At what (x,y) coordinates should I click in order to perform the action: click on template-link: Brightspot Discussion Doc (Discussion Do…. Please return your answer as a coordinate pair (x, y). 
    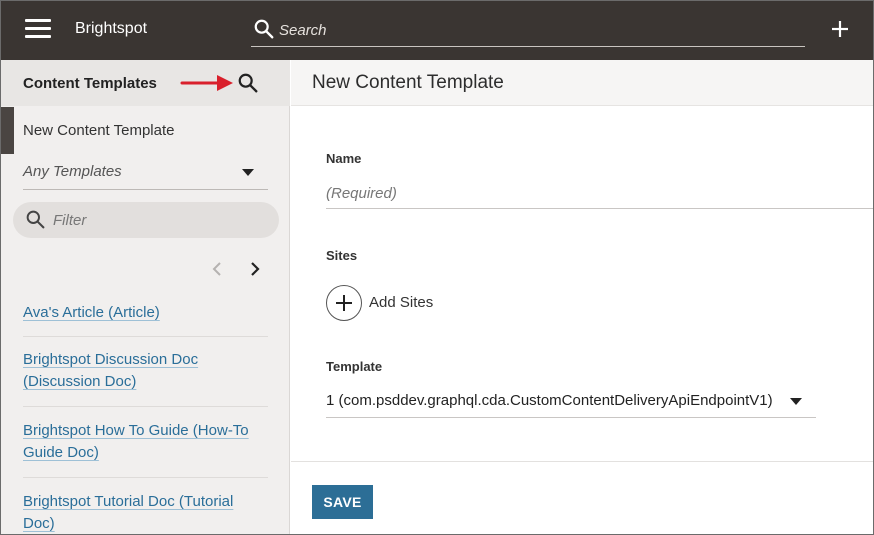
    Looking at the image, I should click on (110, 370).